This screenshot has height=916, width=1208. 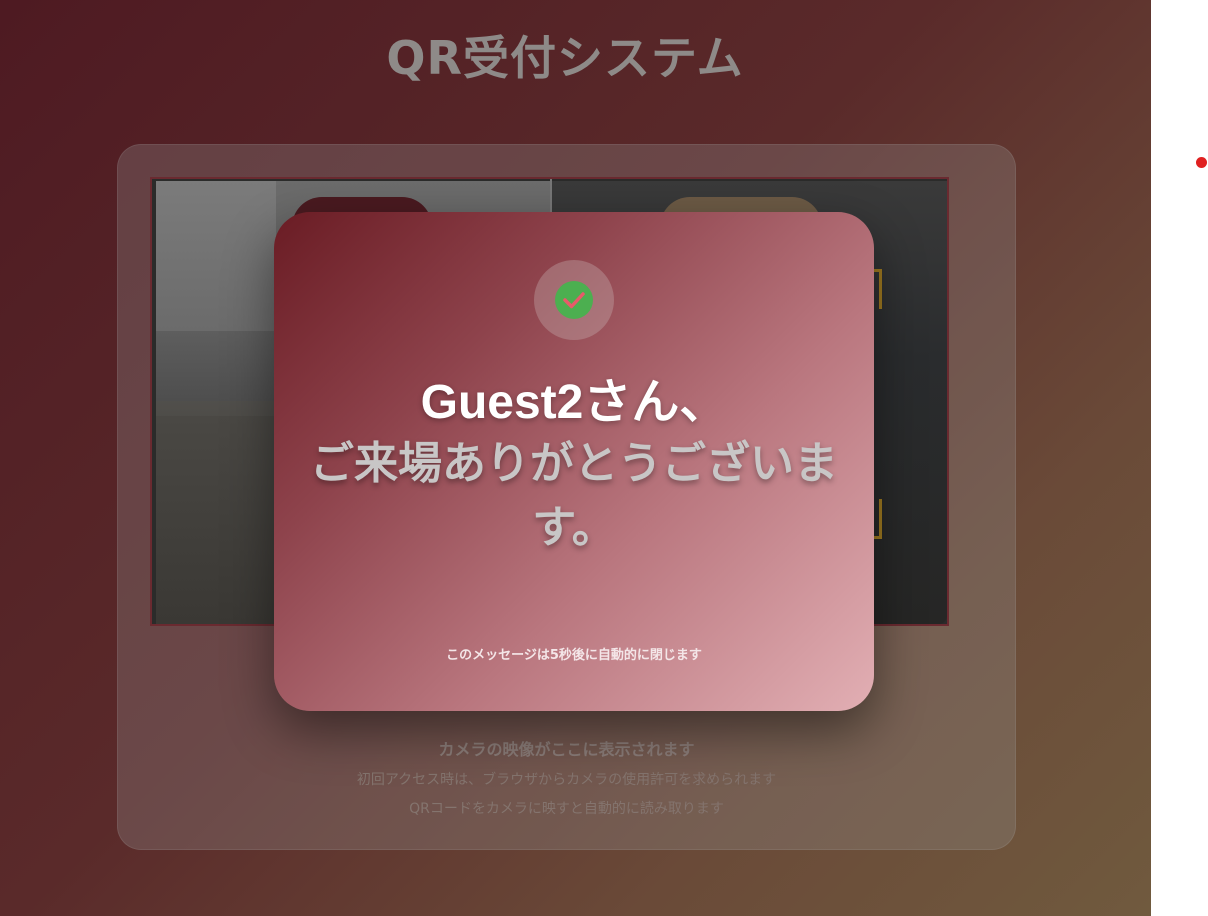 What do you see at coordinates (574, 402) in the screenshot?
I see `guest-greeting-name: Guest2さん、` at bounding box center [574, 402].